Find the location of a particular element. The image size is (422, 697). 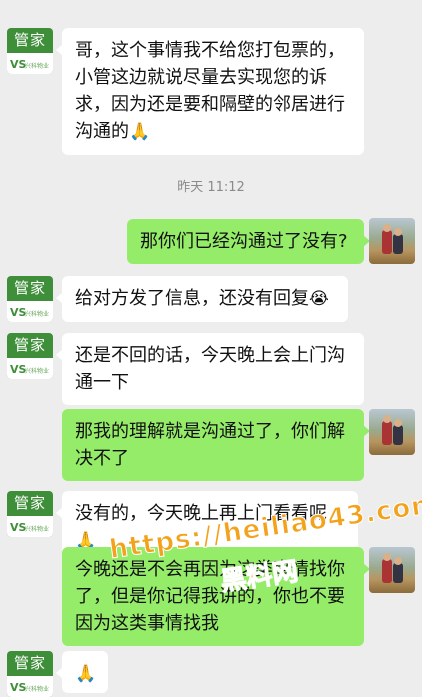

message-bubble: 给对方发了信息，还没有回复😭 is located at coordinates (202, 299).